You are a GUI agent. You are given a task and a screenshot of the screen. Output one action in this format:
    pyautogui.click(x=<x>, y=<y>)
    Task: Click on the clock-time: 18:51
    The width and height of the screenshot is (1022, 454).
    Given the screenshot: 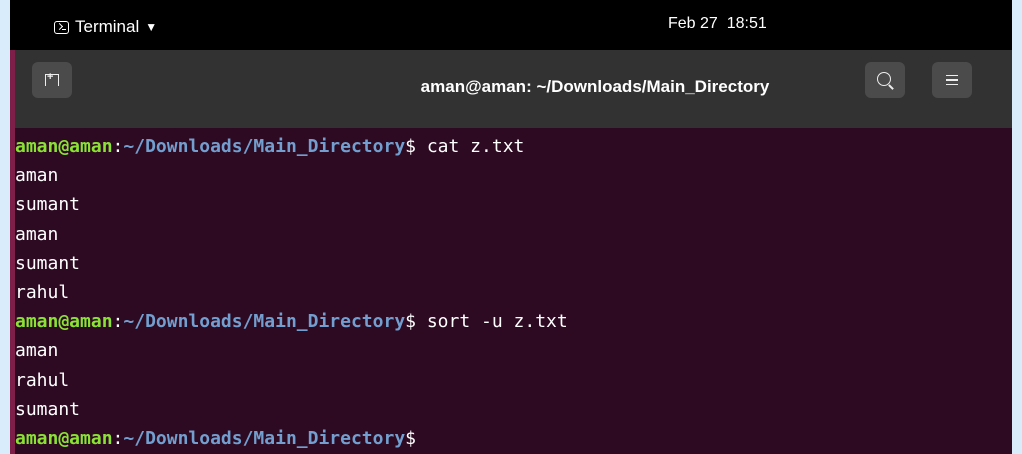 What is the action you would take?
    pyautogui.click(x=746, y=23)
    